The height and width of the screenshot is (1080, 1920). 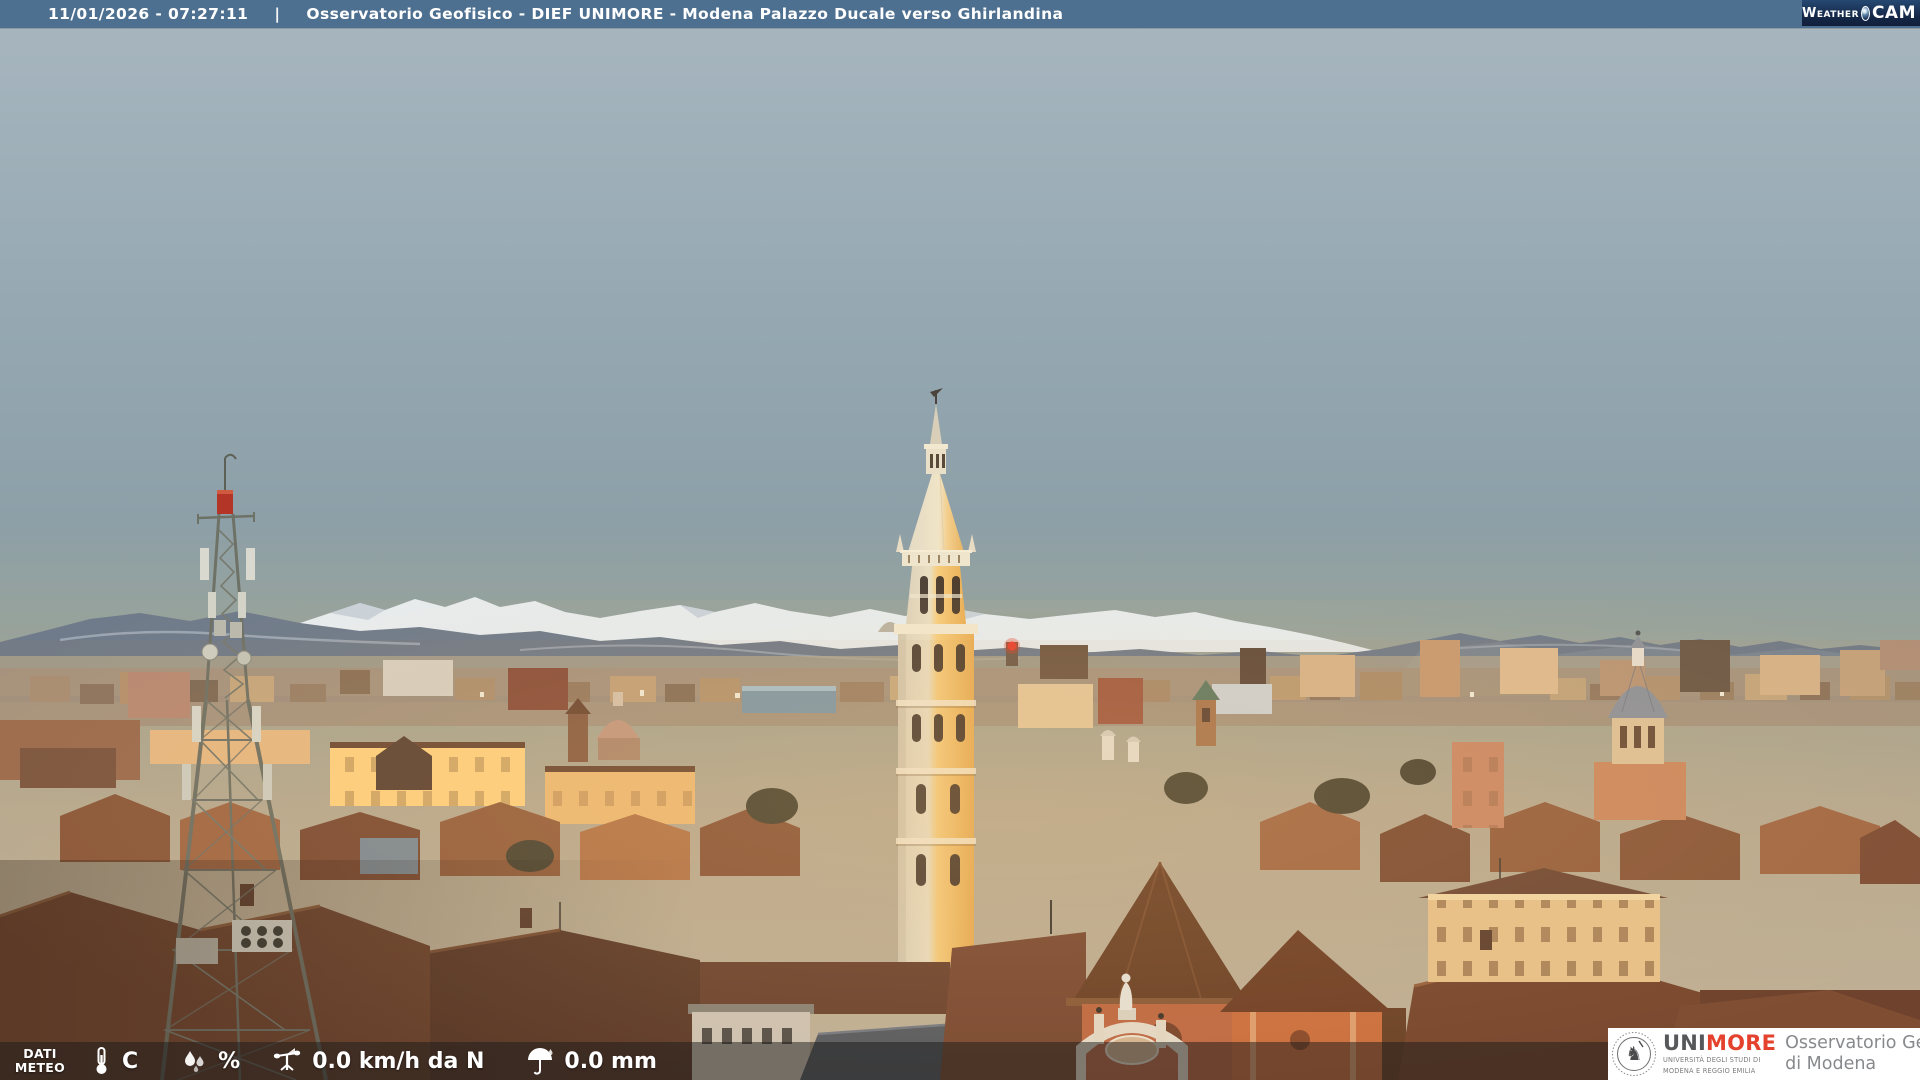 What do you see at coordinates (1709, 1070) in the screenshot?
I see `unimore-subtitle-line2: MODENA E REGGIO EMILIA` at bounding box center [1709, 1070].